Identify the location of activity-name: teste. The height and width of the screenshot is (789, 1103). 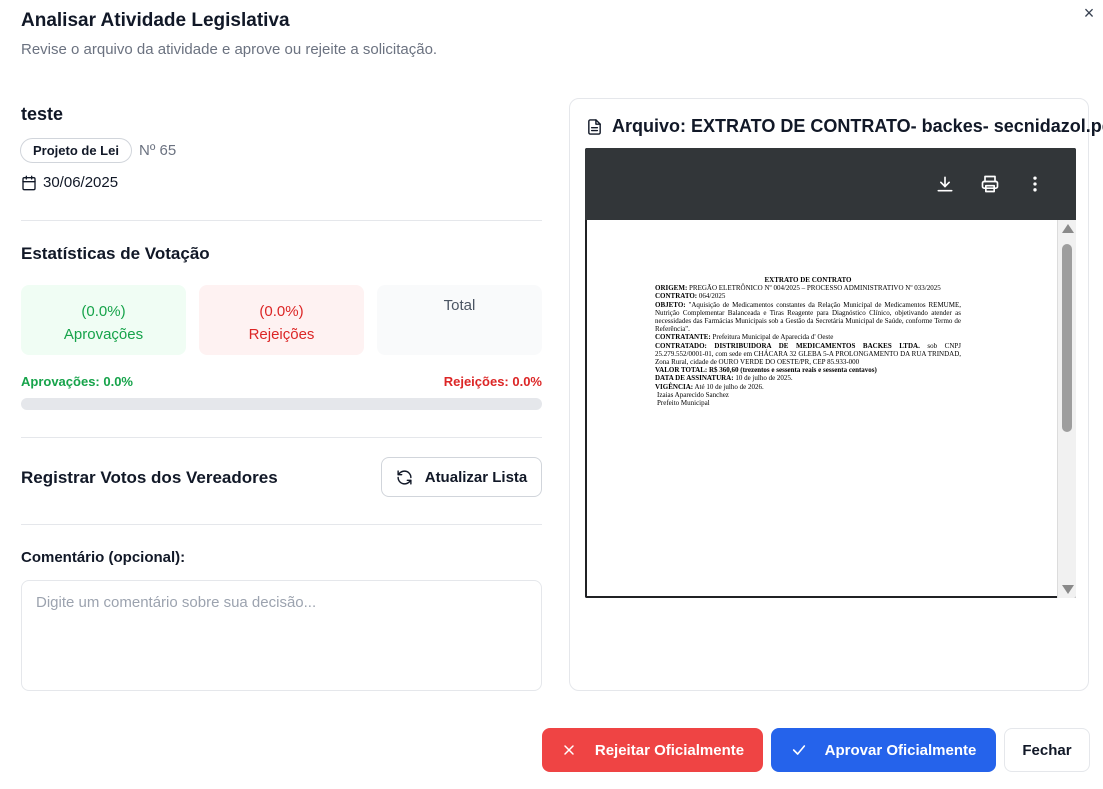
(42, 114).